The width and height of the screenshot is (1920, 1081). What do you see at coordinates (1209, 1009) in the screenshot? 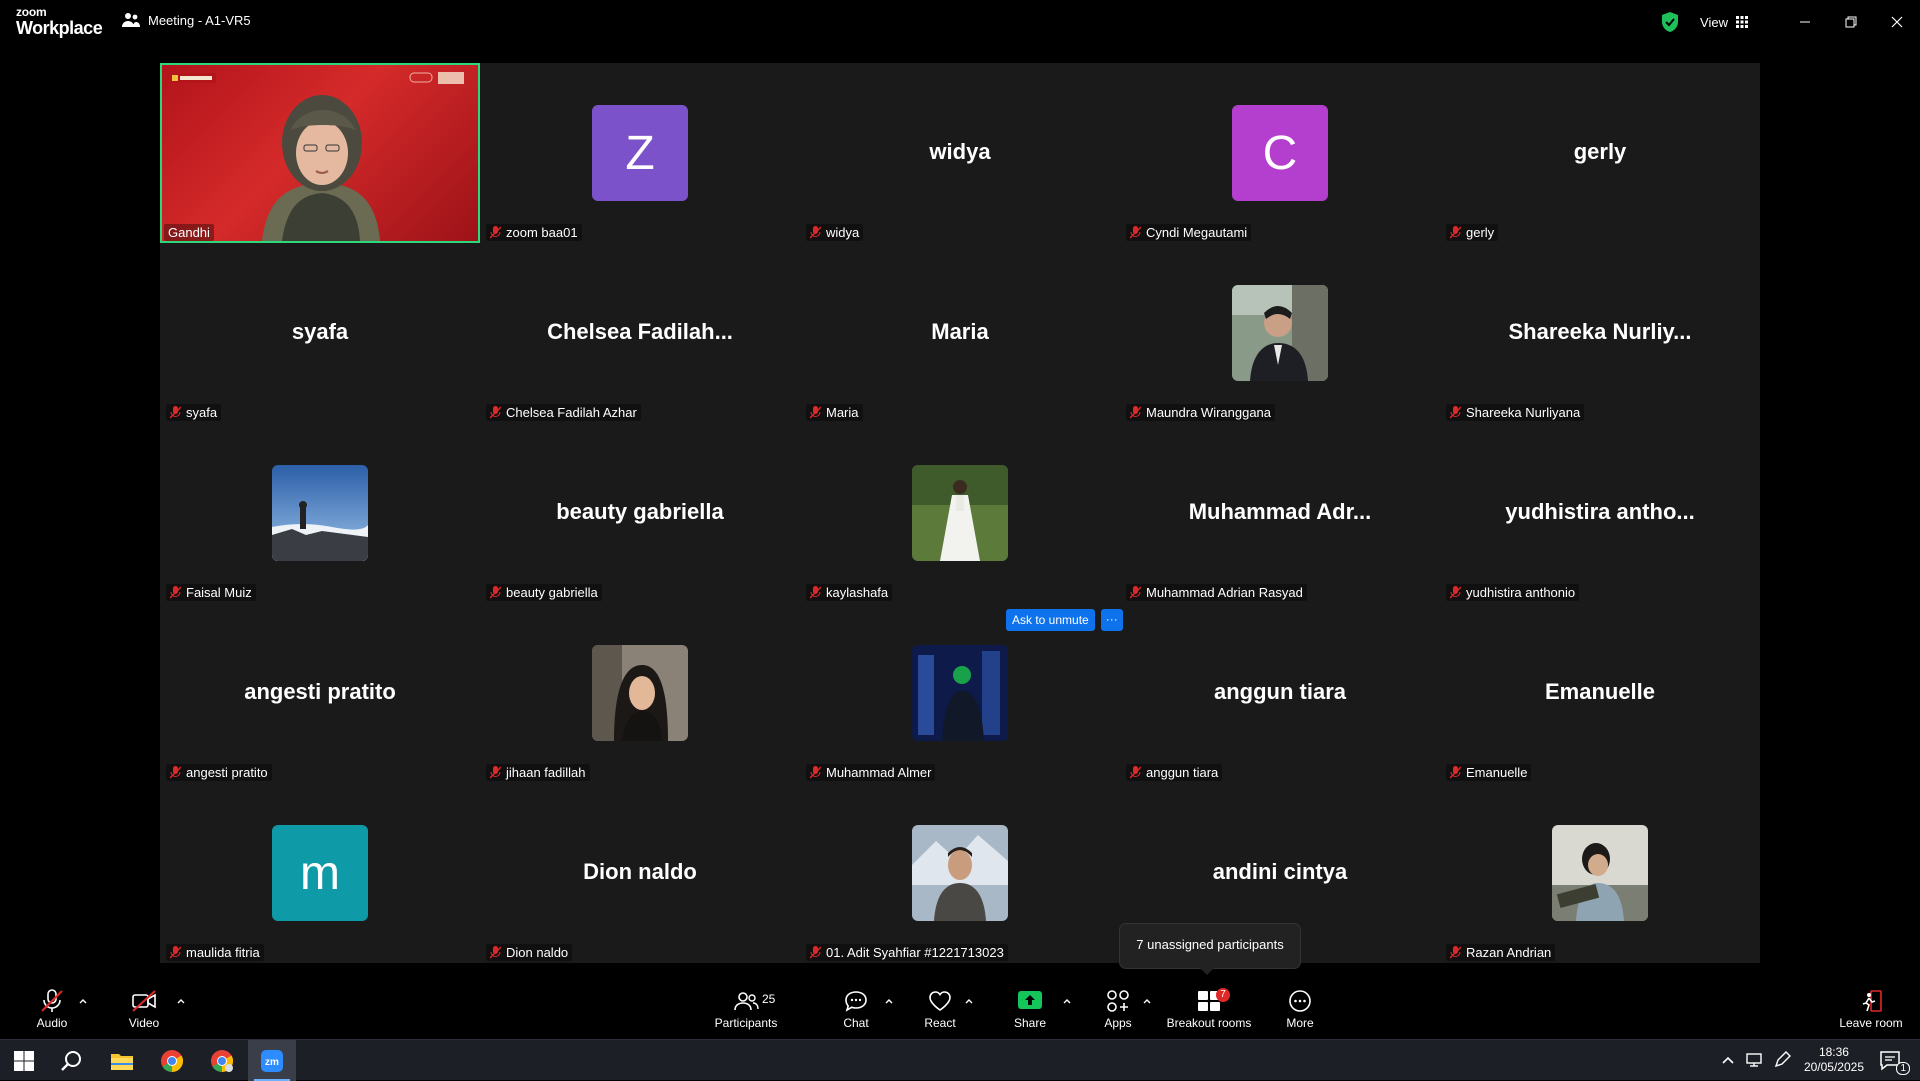
I see `breakout-rooms-button: Breakout rooms` at bounding box center [1209, 1009].